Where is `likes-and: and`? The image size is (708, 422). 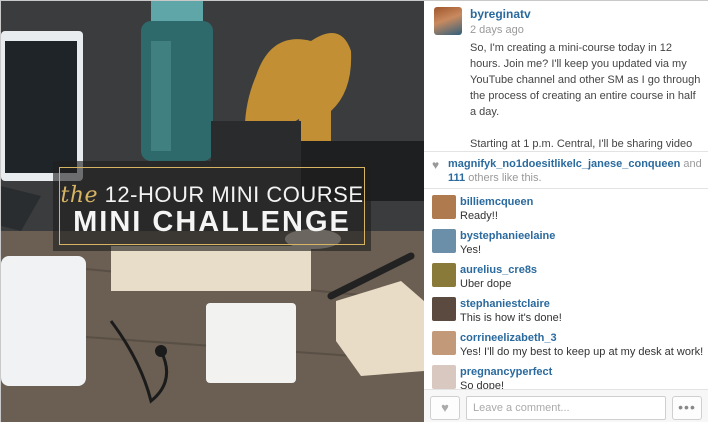
likes-and: and is located at coordinates (691, 164).